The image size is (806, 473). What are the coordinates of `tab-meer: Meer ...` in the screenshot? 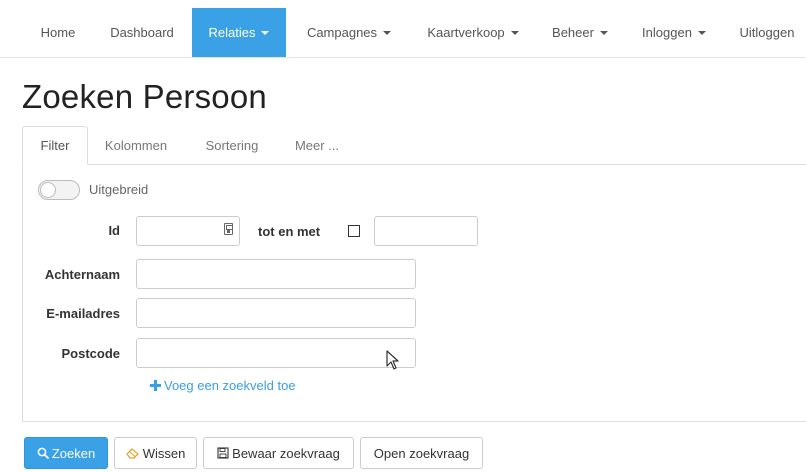 It's located at (317, 145).